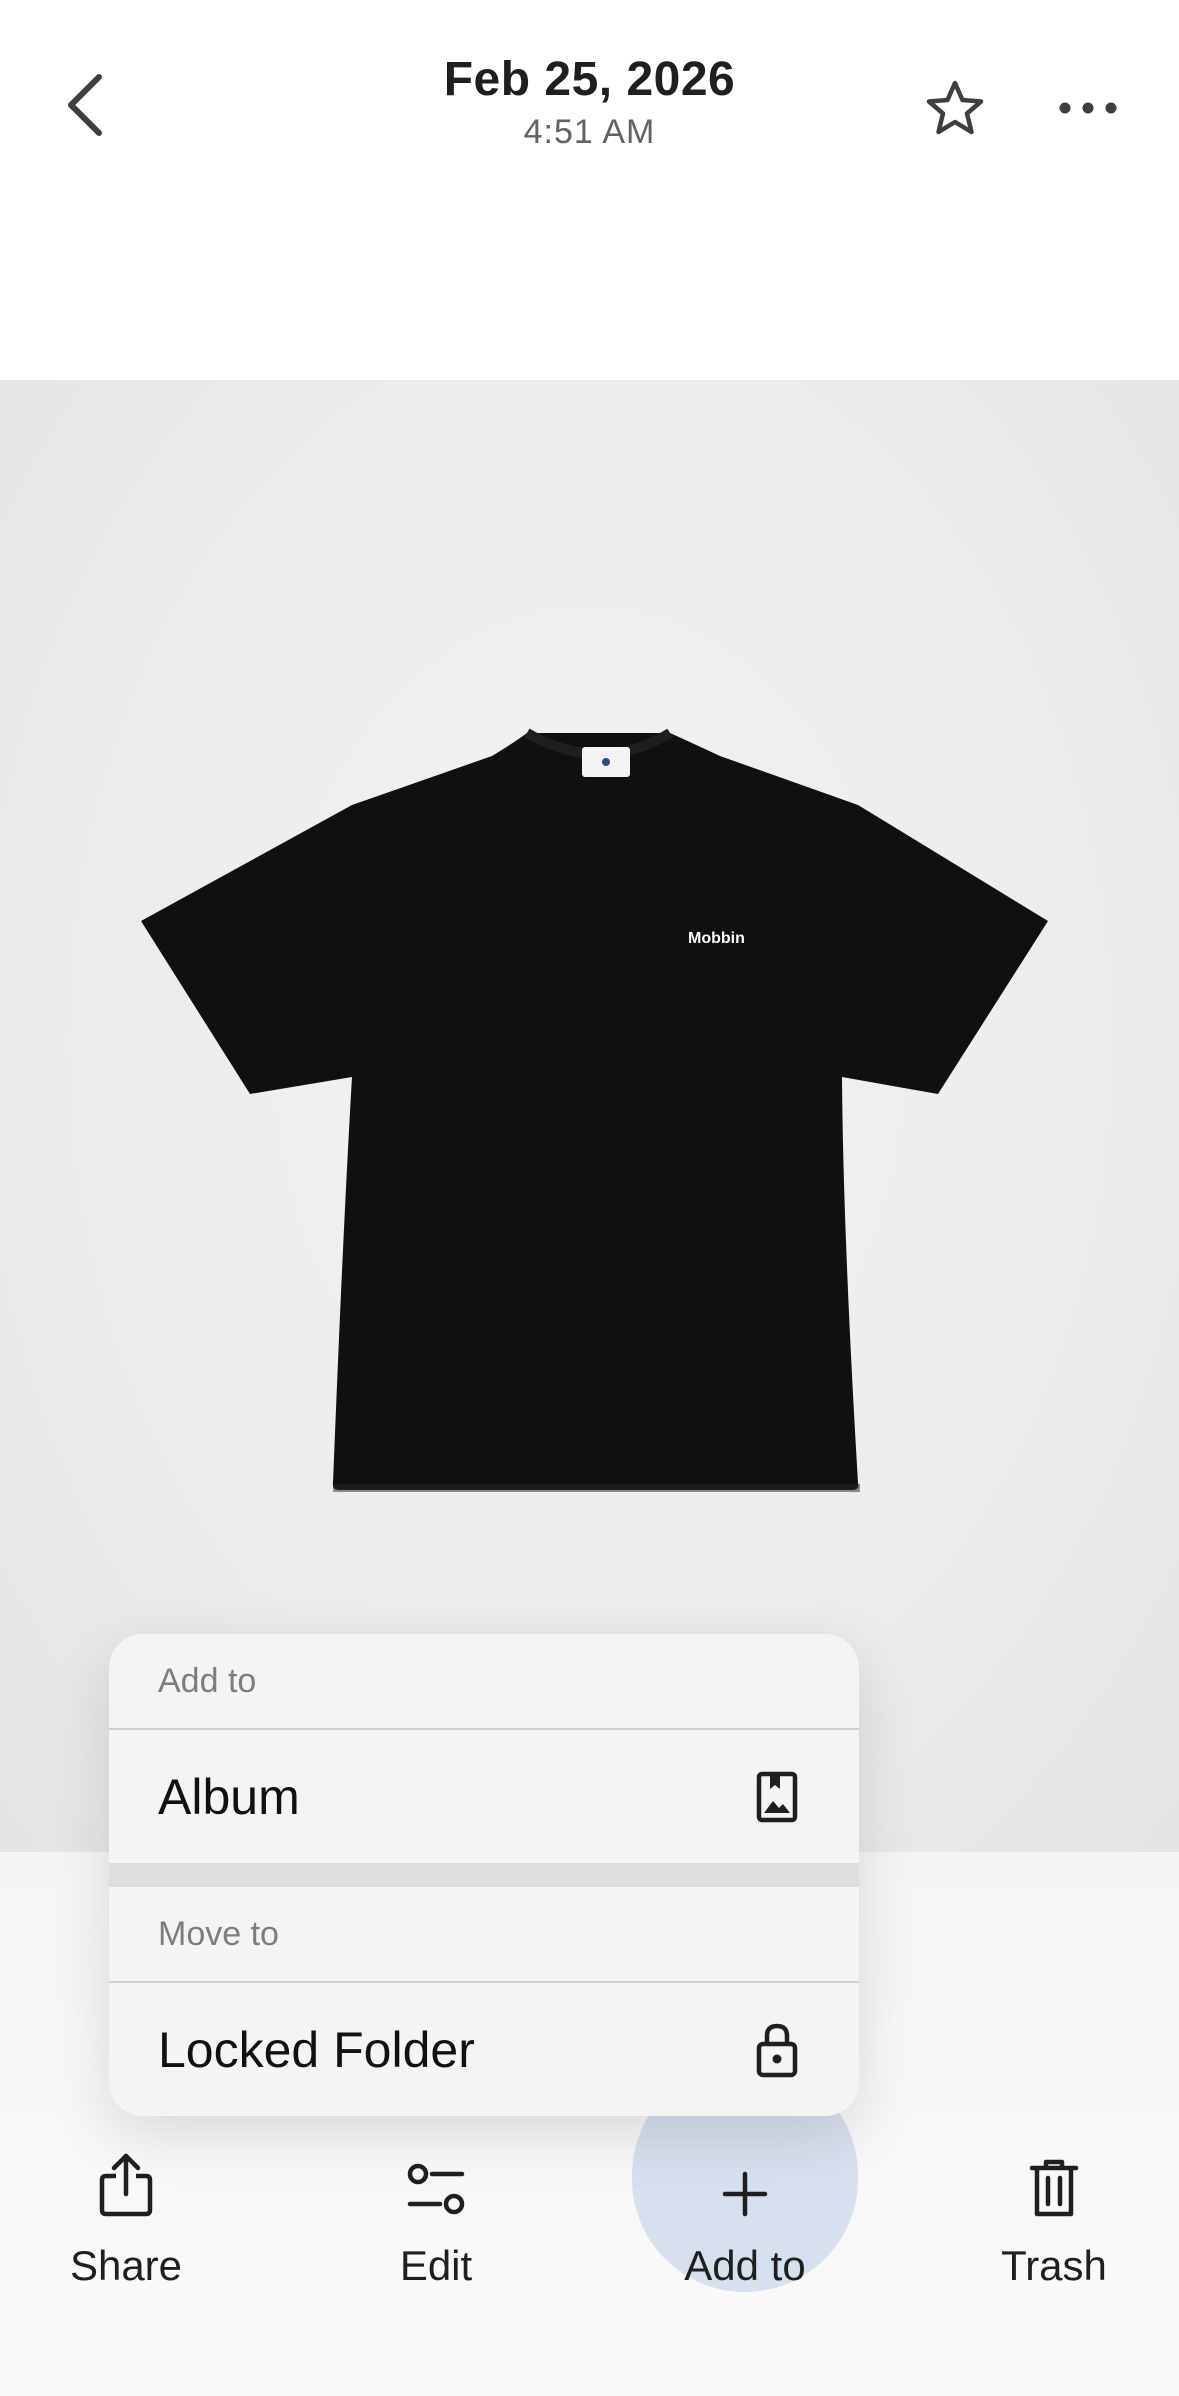  Describe the element at coordinates (1054, 2188) in the screenshot. I see `trash-icon` at that location.